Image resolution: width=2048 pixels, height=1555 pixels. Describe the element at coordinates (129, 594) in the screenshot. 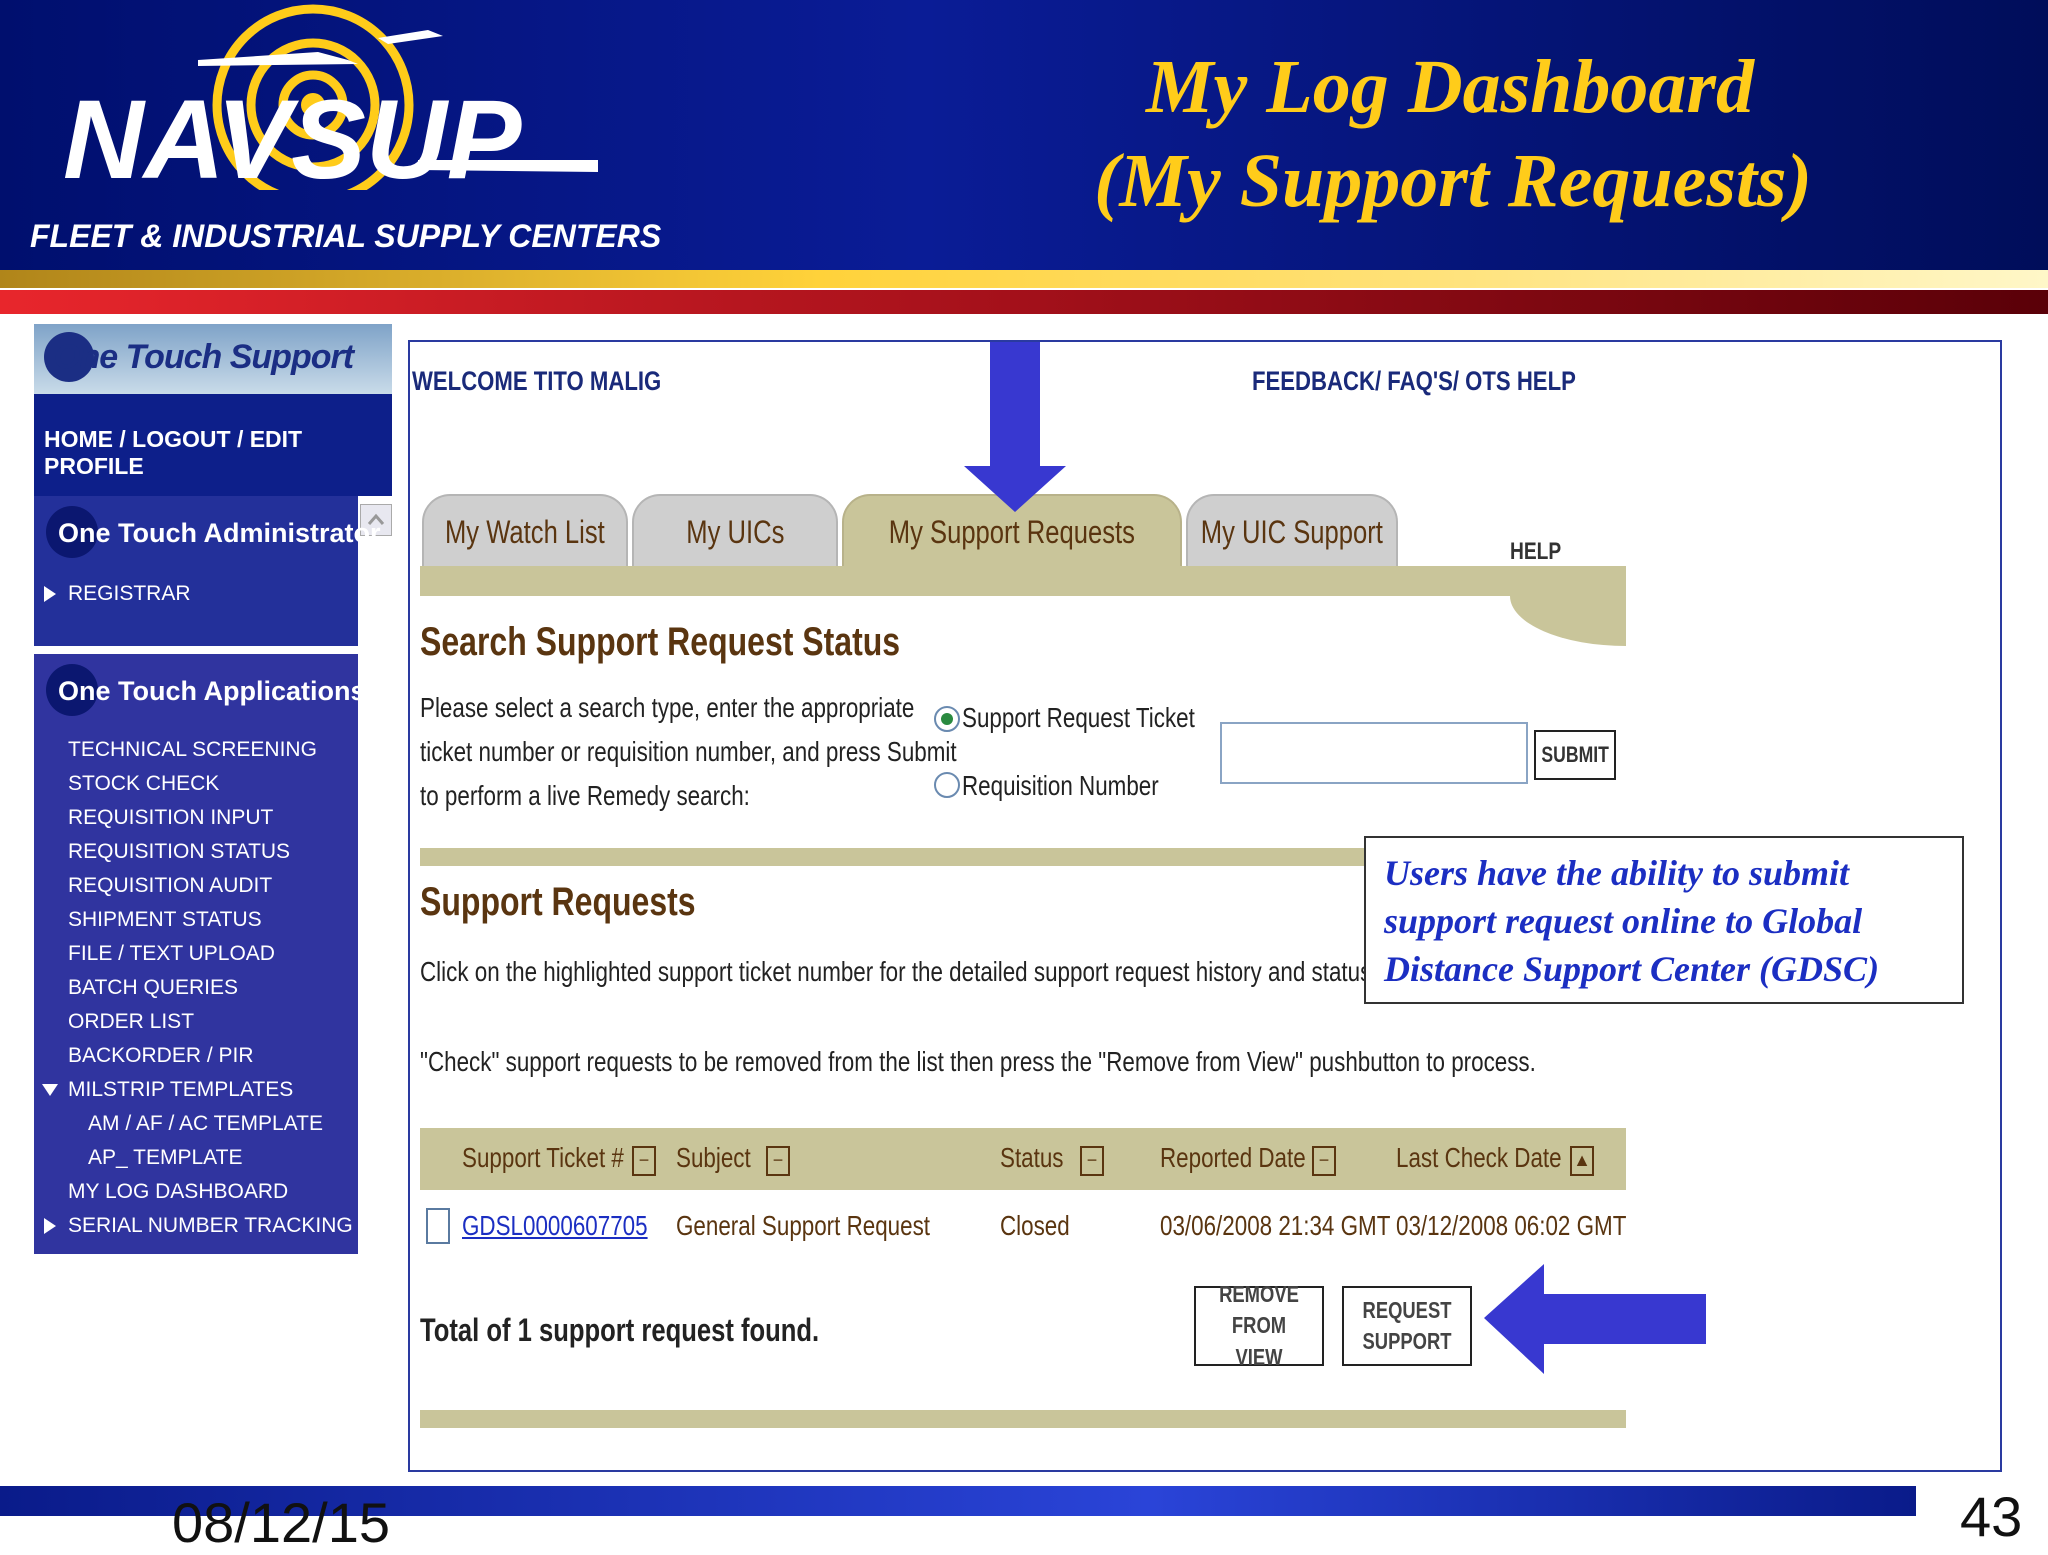

I see `sidebar-item-registrar: REGISTRAR` at that location.